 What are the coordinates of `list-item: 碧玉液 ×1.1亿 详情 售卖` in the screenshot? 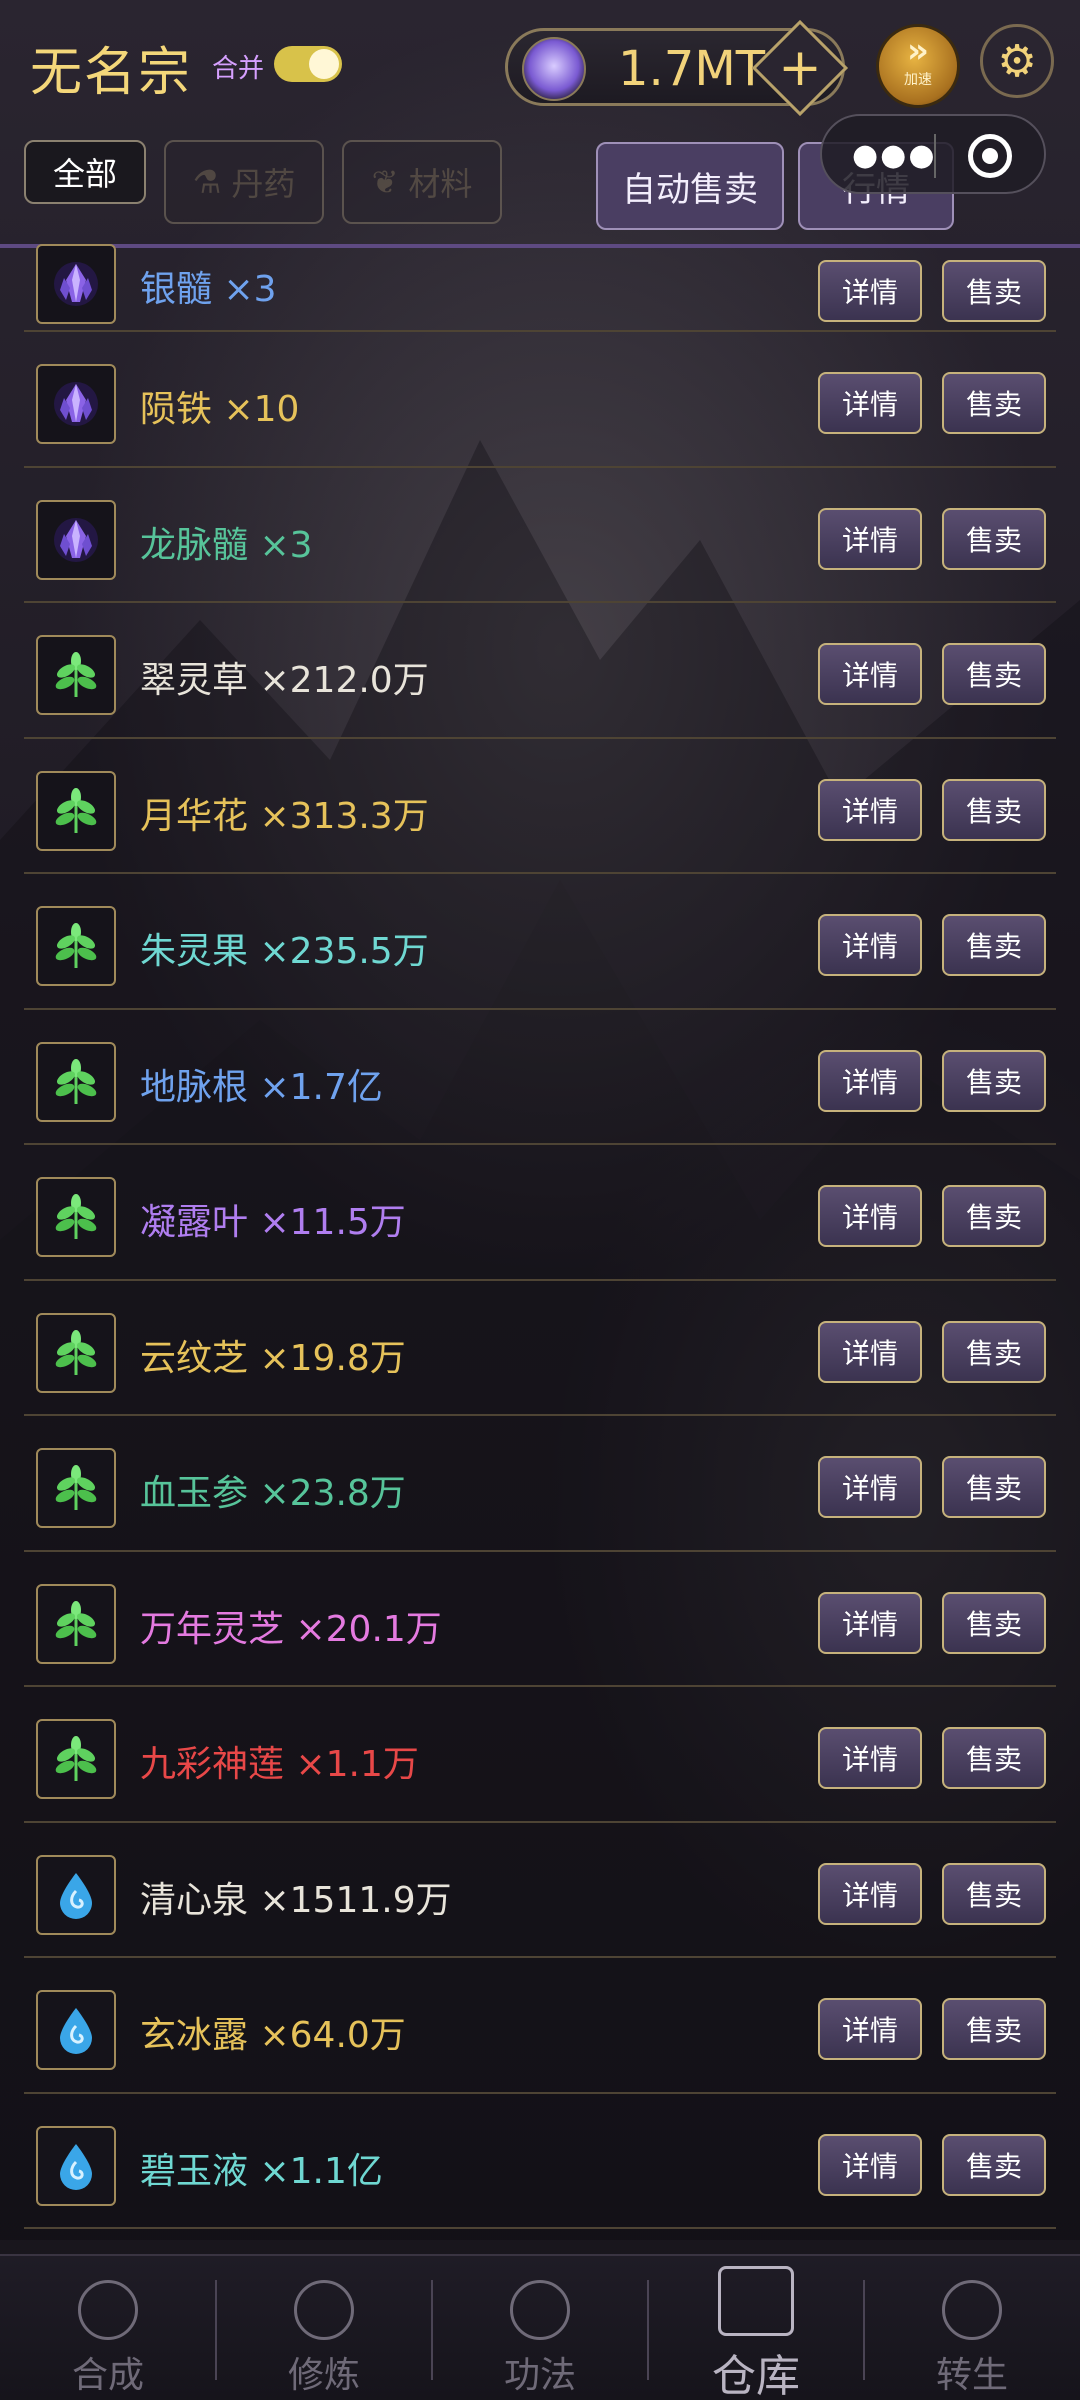 It's located at (540, 2161).